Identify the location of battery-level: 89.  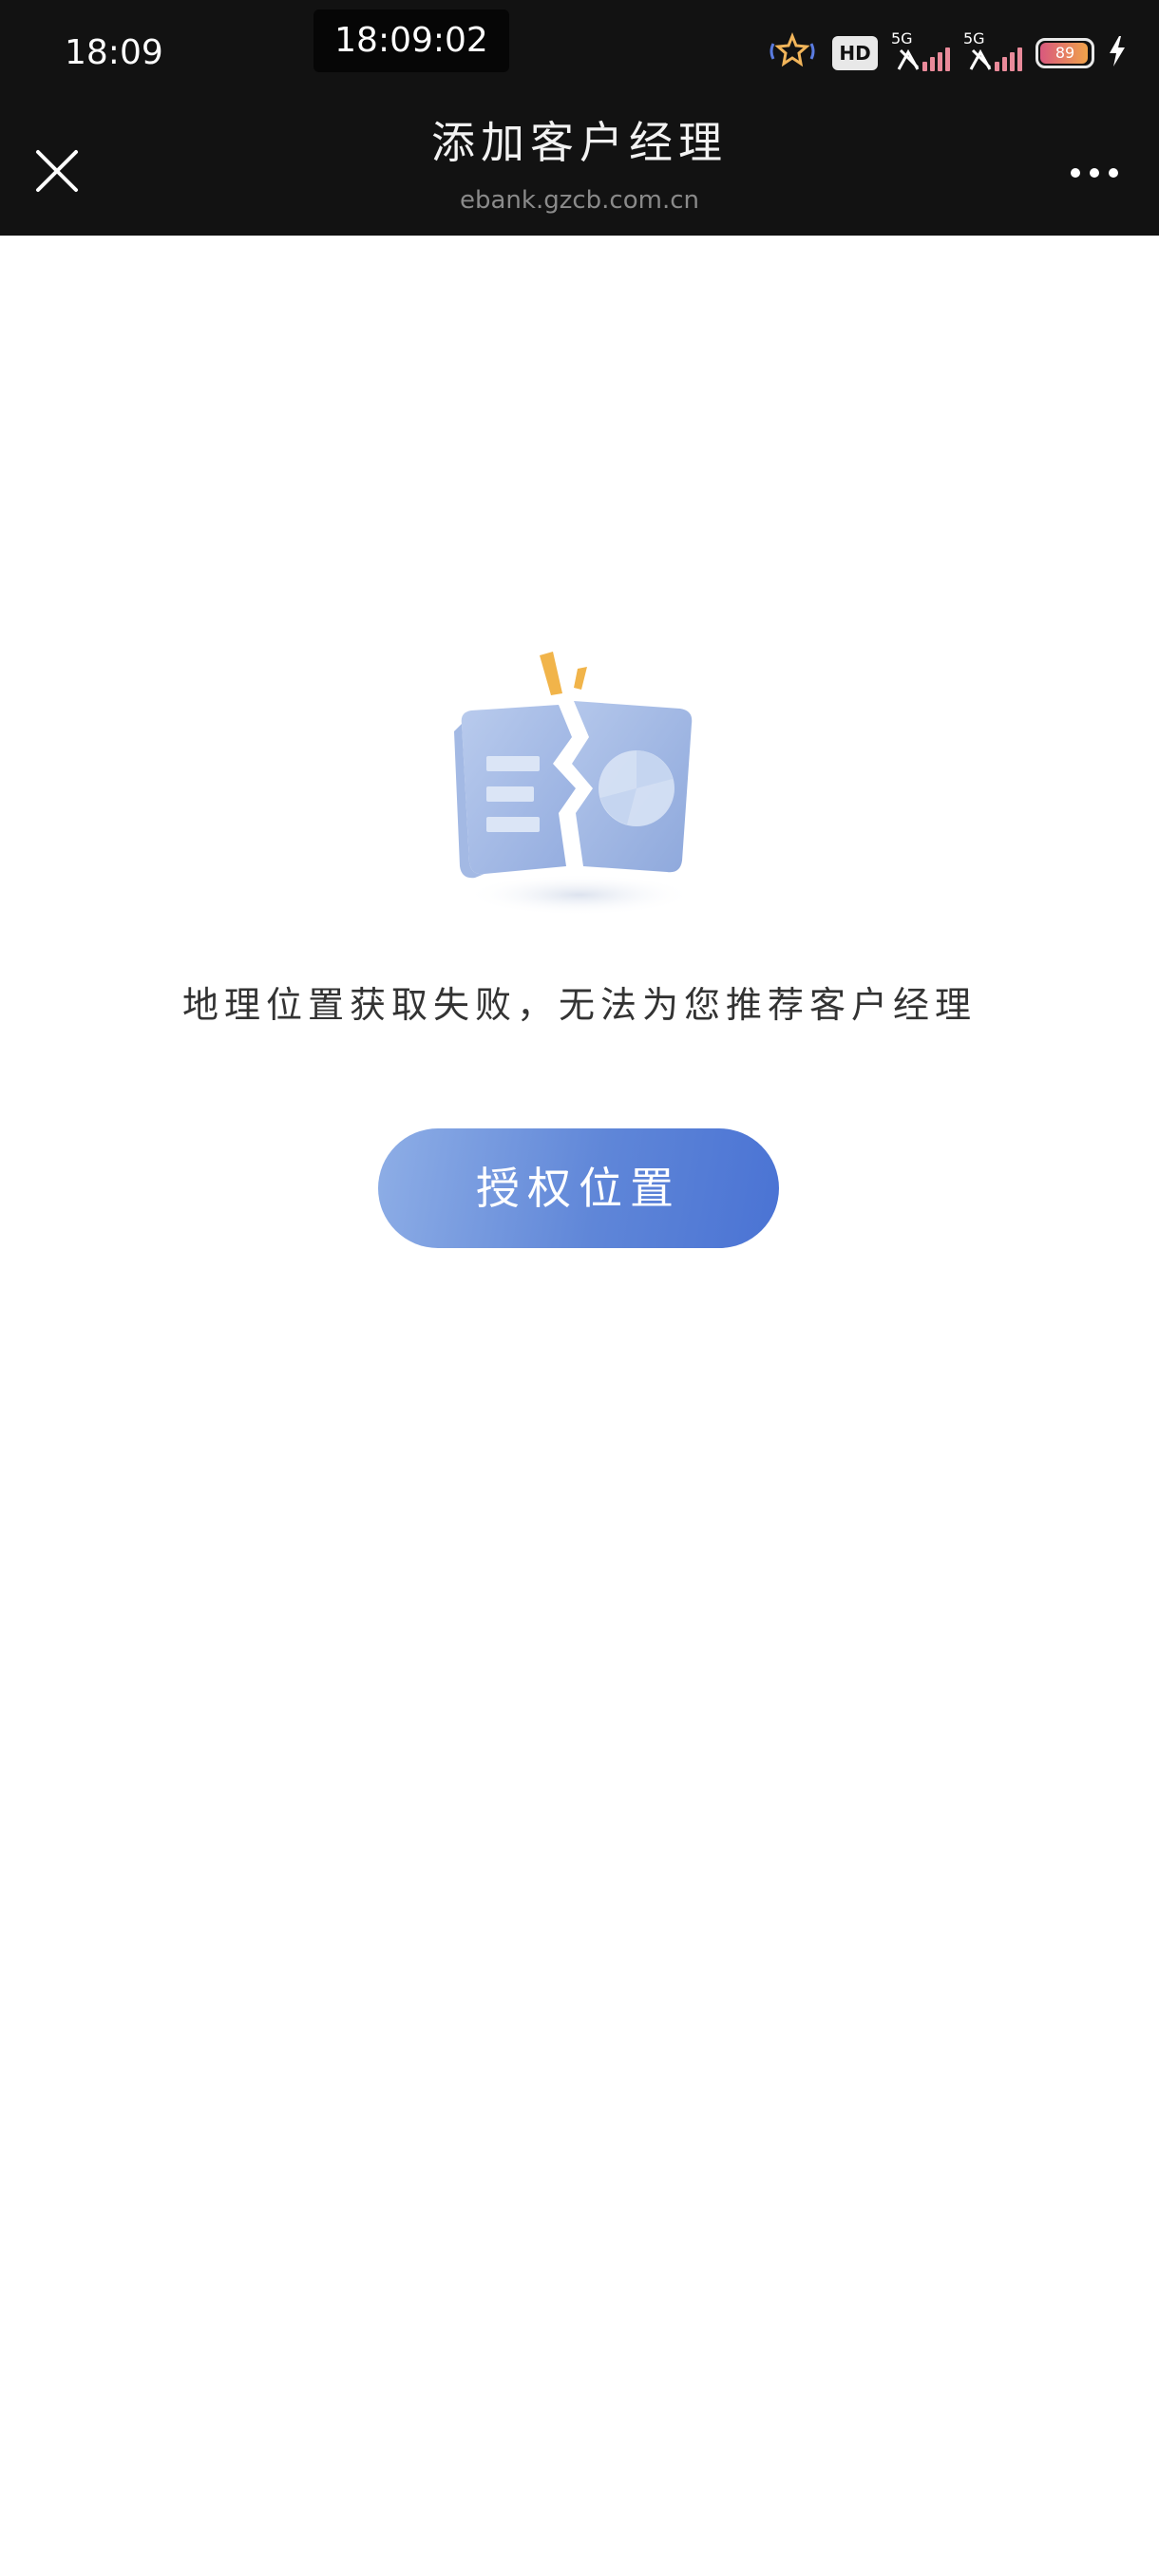
(1064, 53).